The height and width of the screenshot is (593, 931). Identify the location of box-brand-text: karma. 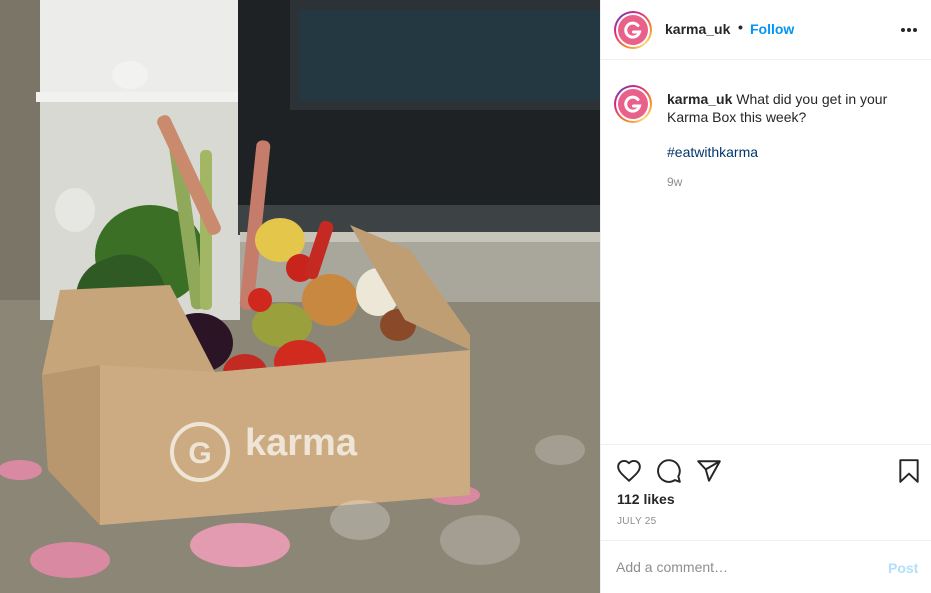
(301, 443).